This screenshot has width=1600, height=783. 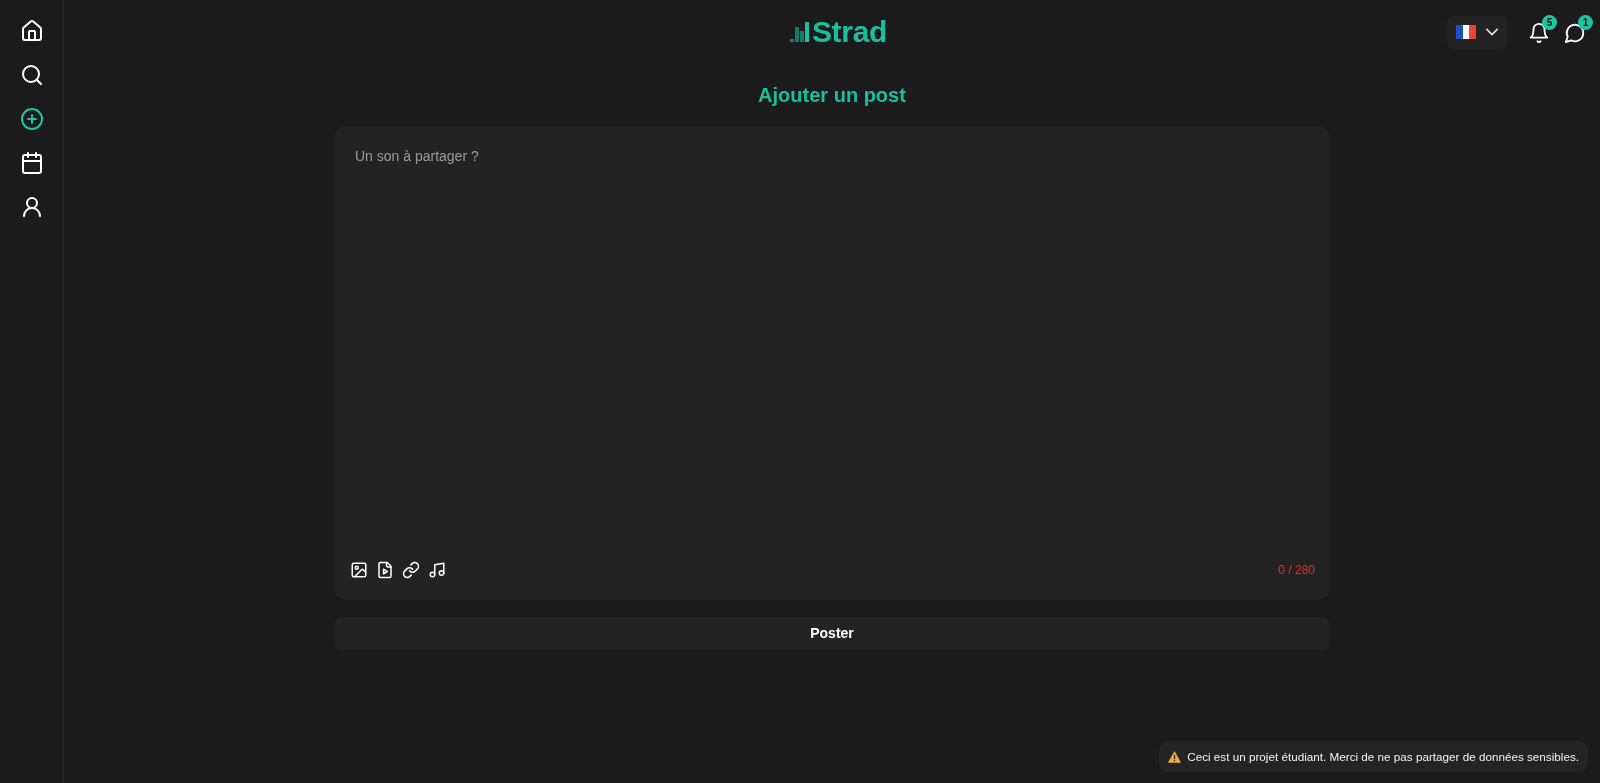 I want to click on home-button, so click(x=31, y=31).